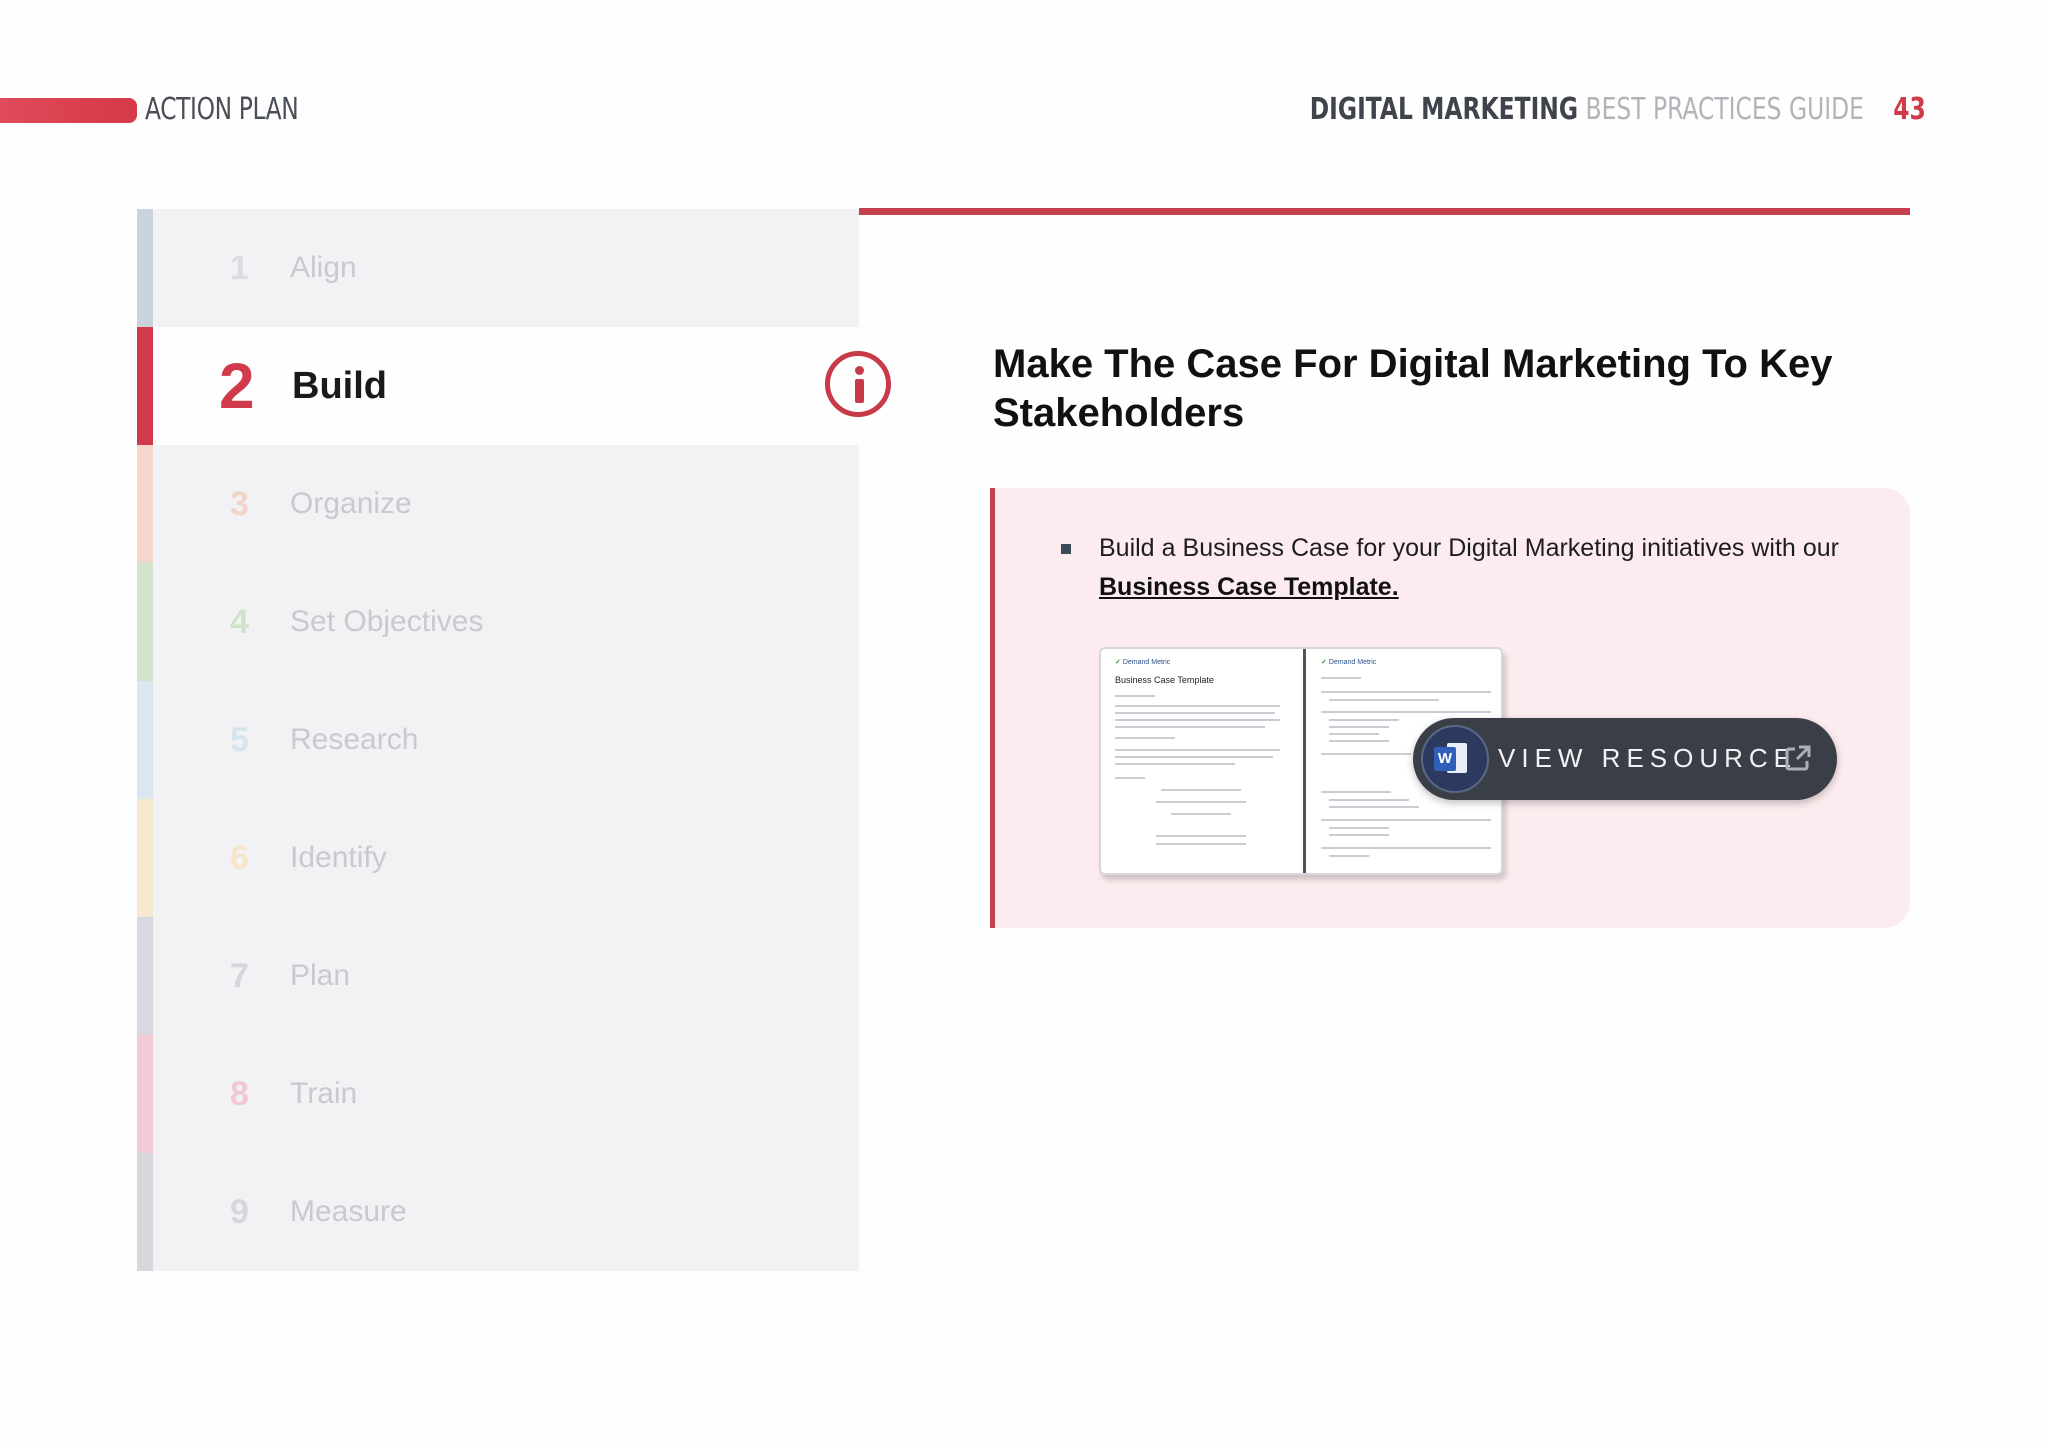  What do you see at coordinates (354, 739) in the screenshot?
I see `step-label: Research` at bounding box center [354, 739].